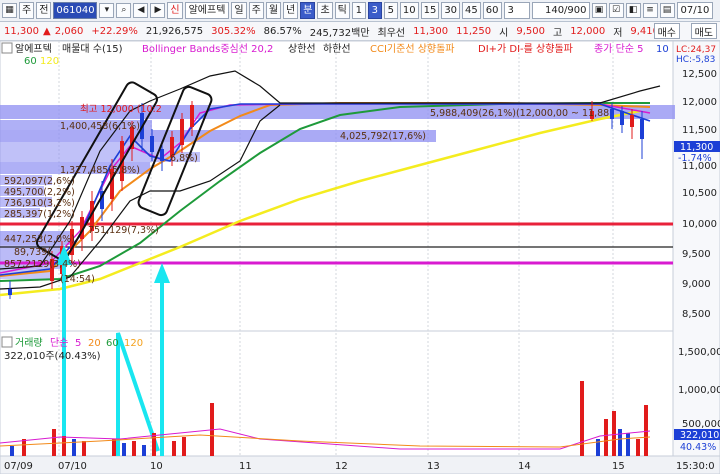 Image resolution: width=720 pixels, height=474 pixels. What do you see at coordinates (156, 466) in the screenshot?
I see `time-tick: 10` at bounding box center [156, 466].